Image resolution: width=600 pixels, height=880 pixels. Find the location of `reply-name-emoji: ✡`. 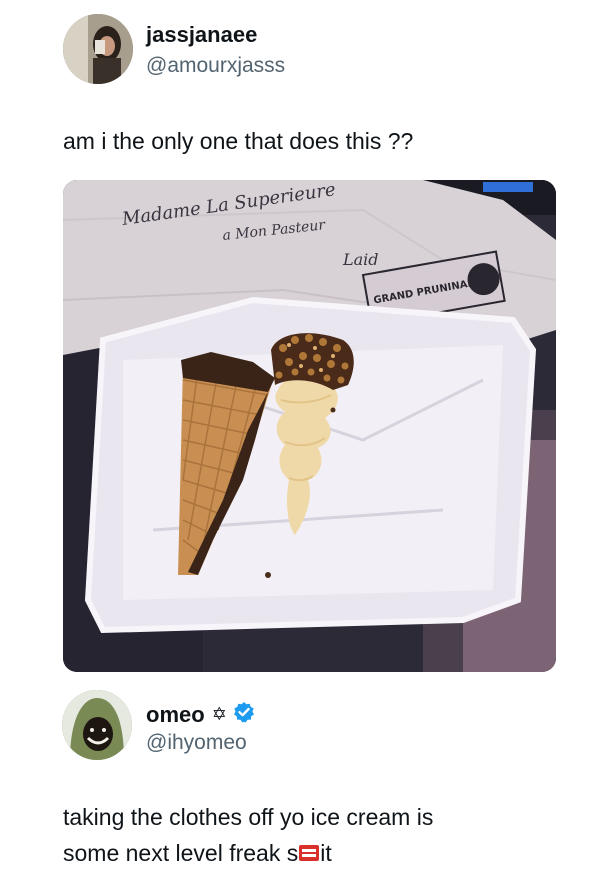

reply-name-emoji: ✡ is located at coordinates (219, 714).